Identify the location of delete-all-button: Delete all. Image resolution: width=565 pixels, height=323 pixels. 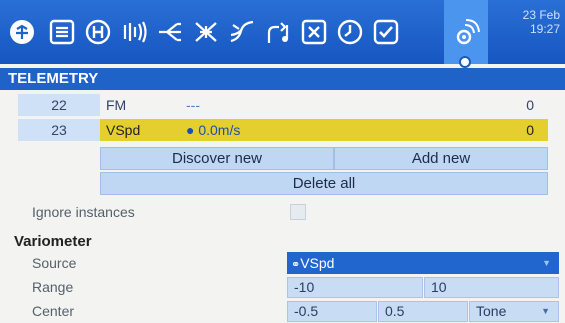
(324, 183).